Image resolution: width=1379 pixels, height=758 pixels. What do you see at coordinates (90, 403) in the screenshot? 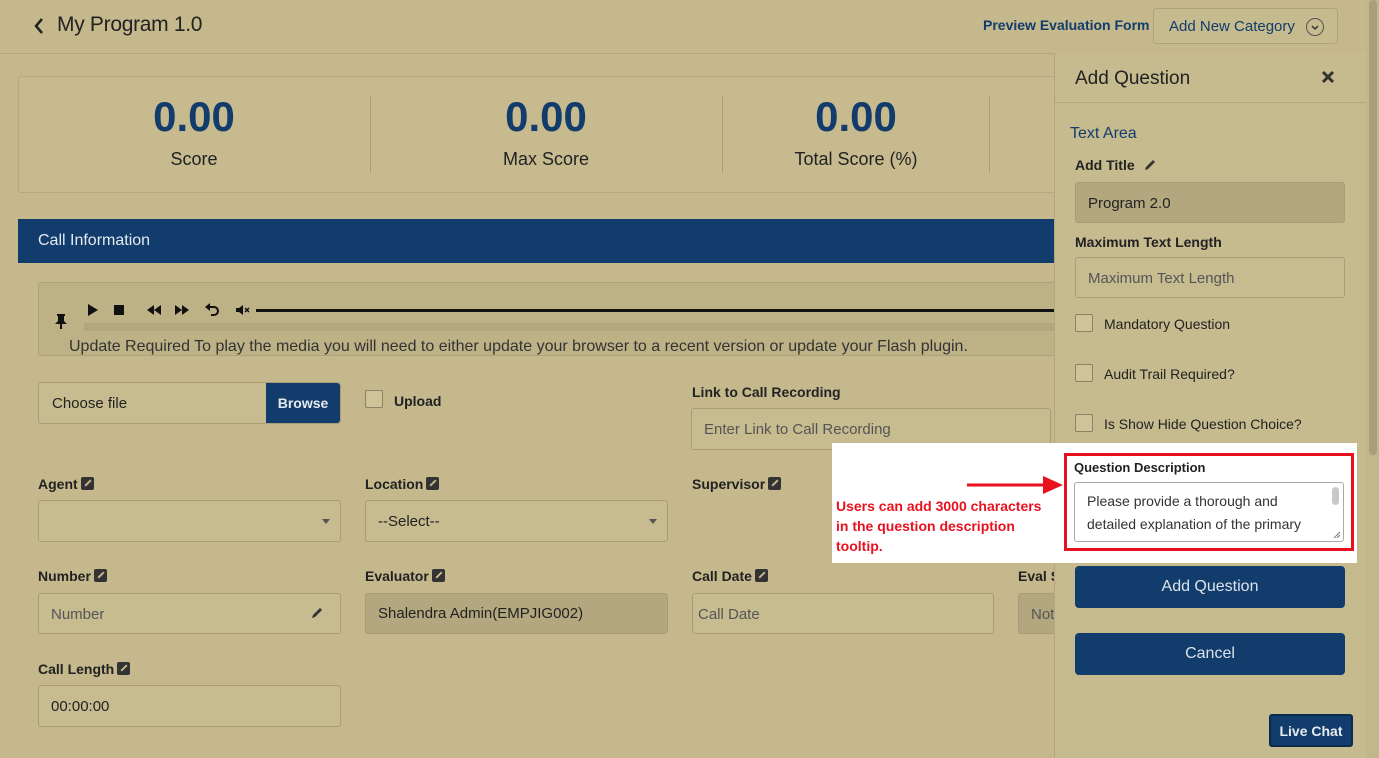
I see `choose-file-label: Choose file` at bounding box center [90, 403].